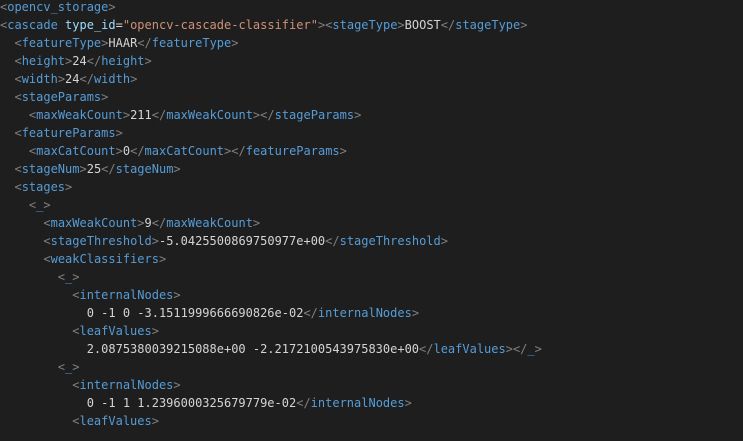 The height and width of the screenshot is (441, 743). I want to click on xml-tag-name: opencv_storage, so click(58, 7).